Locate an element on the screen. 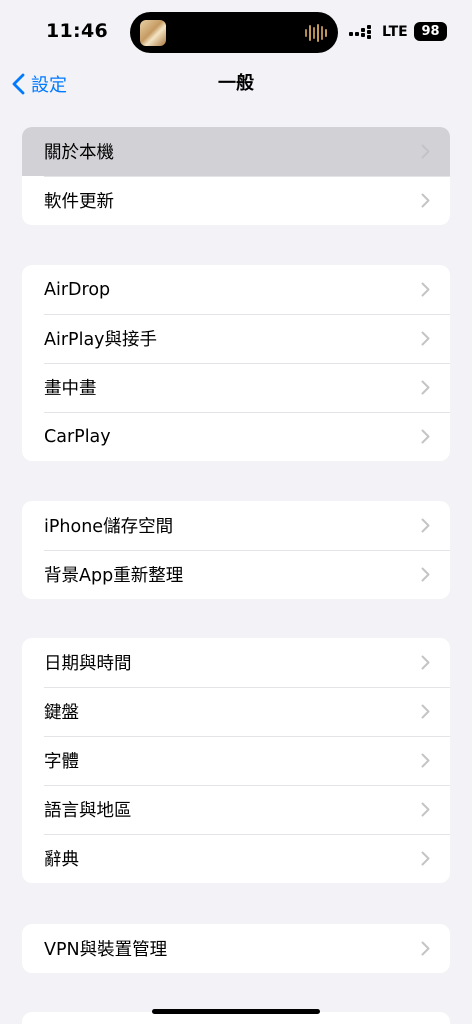 This screenshot has width=472, height=1024. row-label: 日期與時間 is located at coordinates (88, 664).